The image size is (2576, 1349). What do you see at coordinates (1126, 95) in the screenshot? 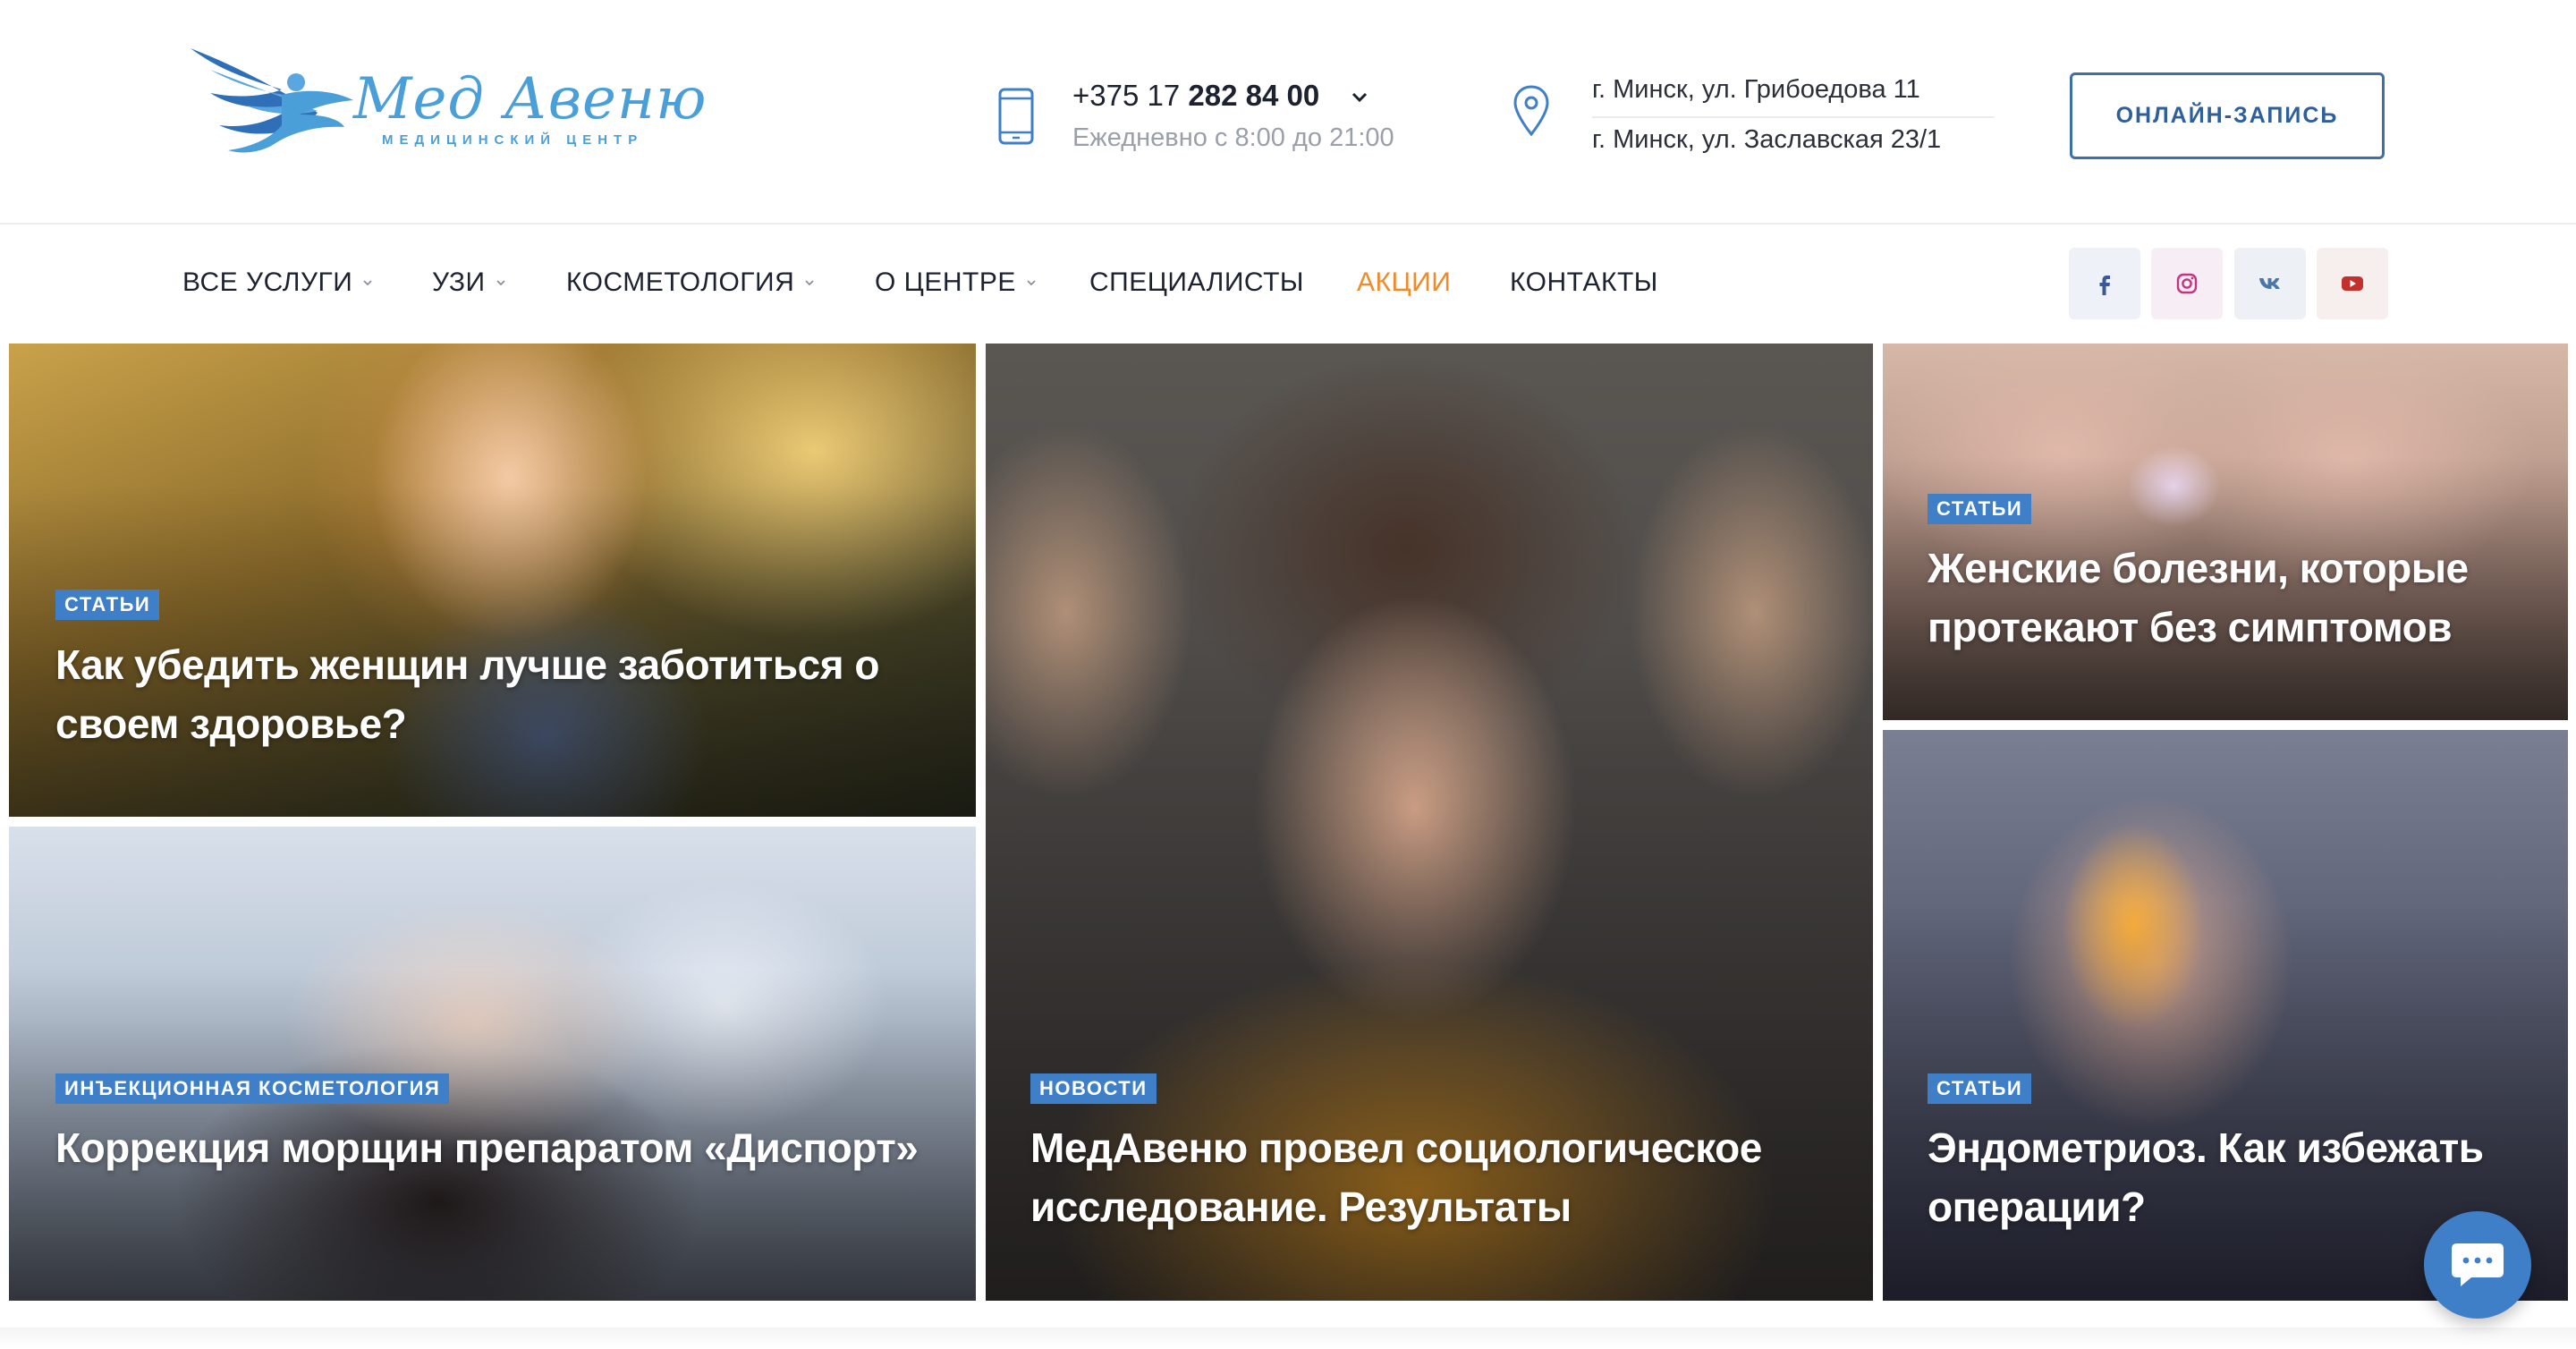
I see `phone-prefix: +375 17` at bounding box center [1126, 95].